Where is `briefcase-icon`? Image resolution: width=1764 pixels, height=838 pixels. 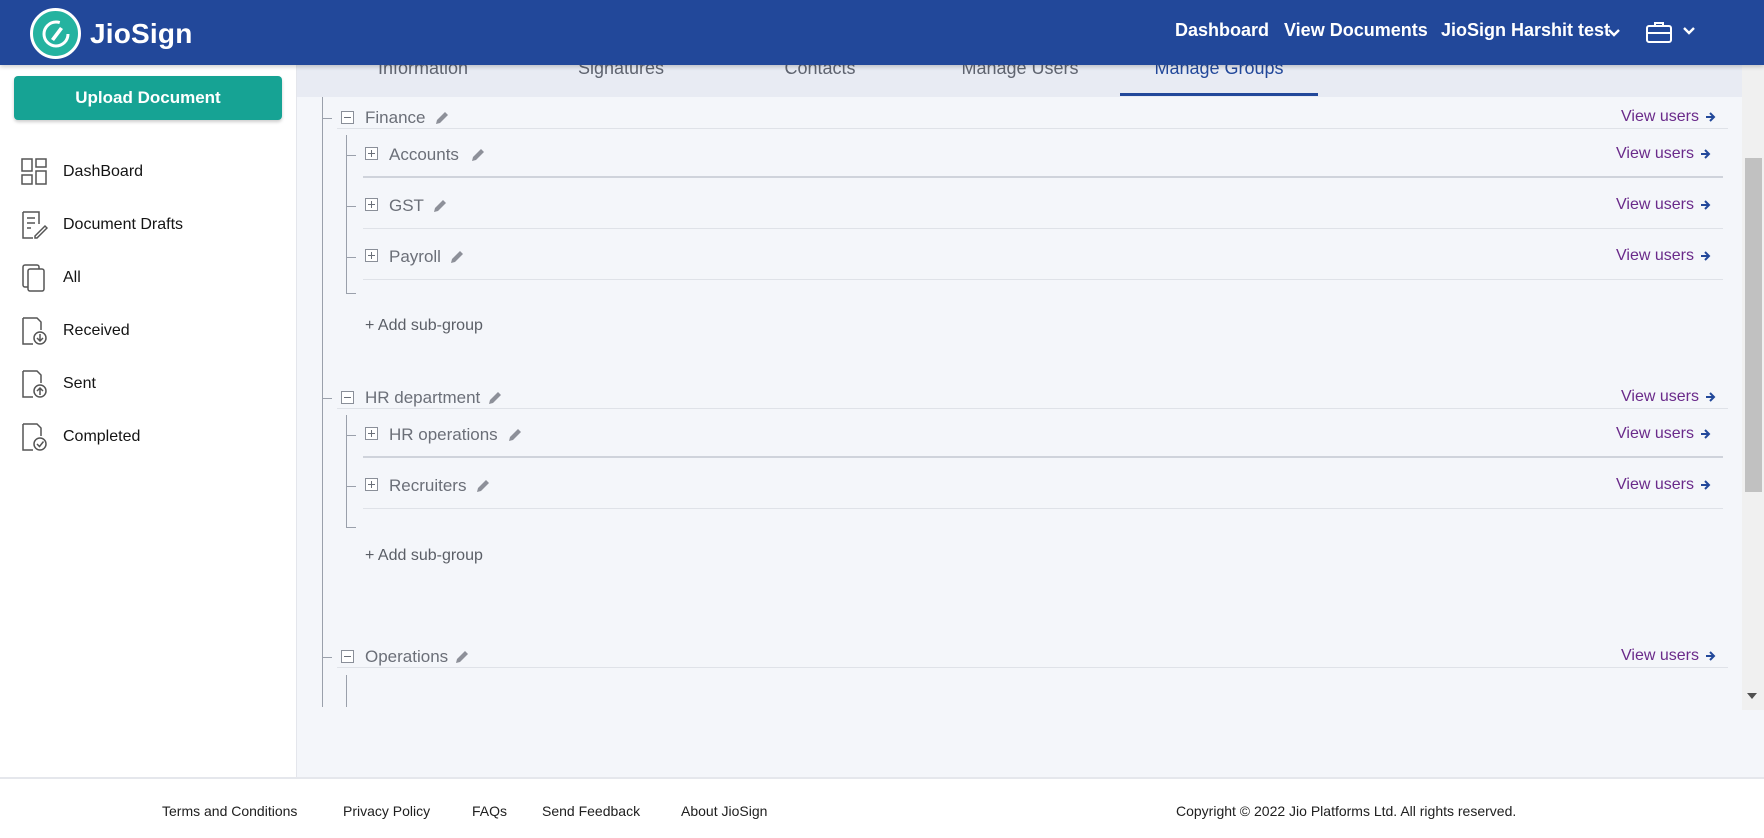
briefcase-icon is located at coordinates (1659, 32).